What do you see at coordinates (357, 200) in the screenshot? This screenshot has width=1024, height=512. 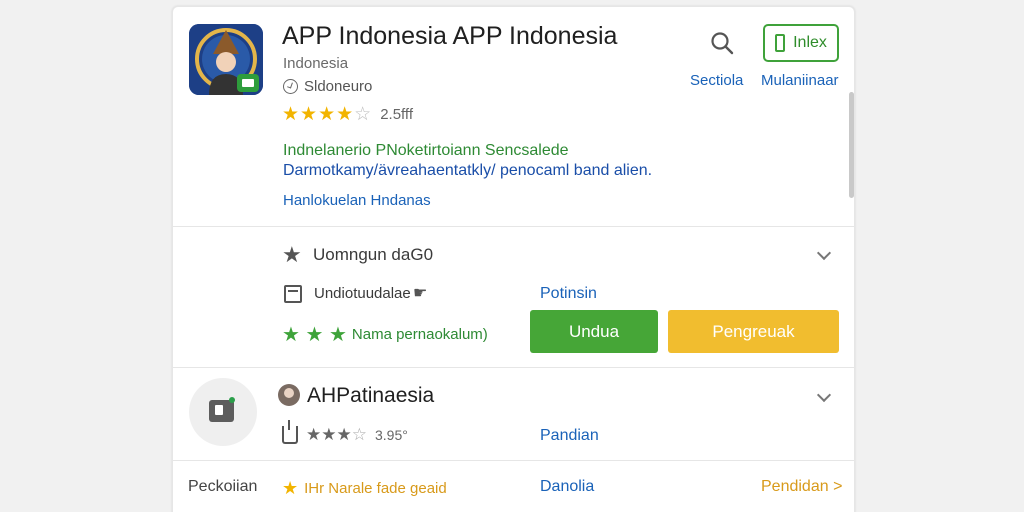 I see `details-link: Hanlokuelan Hndanas` at bounding box center [357, 200].